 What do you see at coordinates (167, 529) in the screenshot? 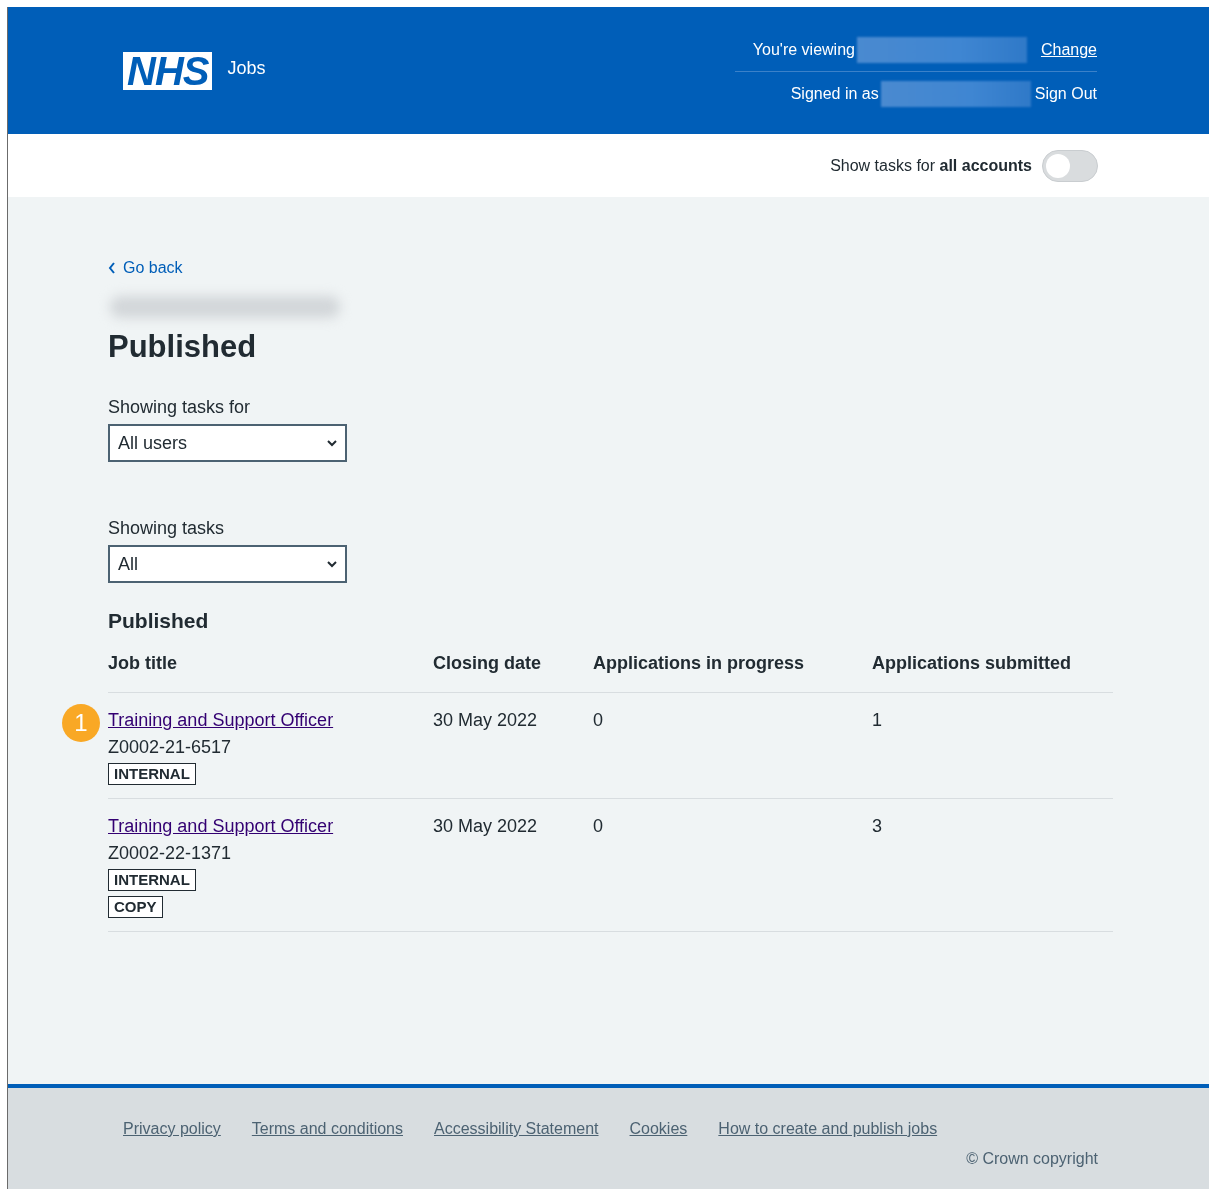
I see `filter-label: Showing tasks` at bounding box center [167, 529].